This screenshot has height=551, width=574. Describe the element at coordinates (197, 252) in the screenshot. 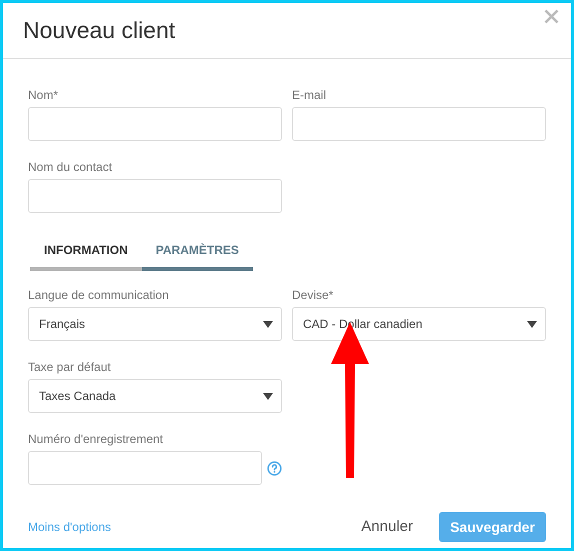

I see `tab: PARAMÈTRES` at that location.